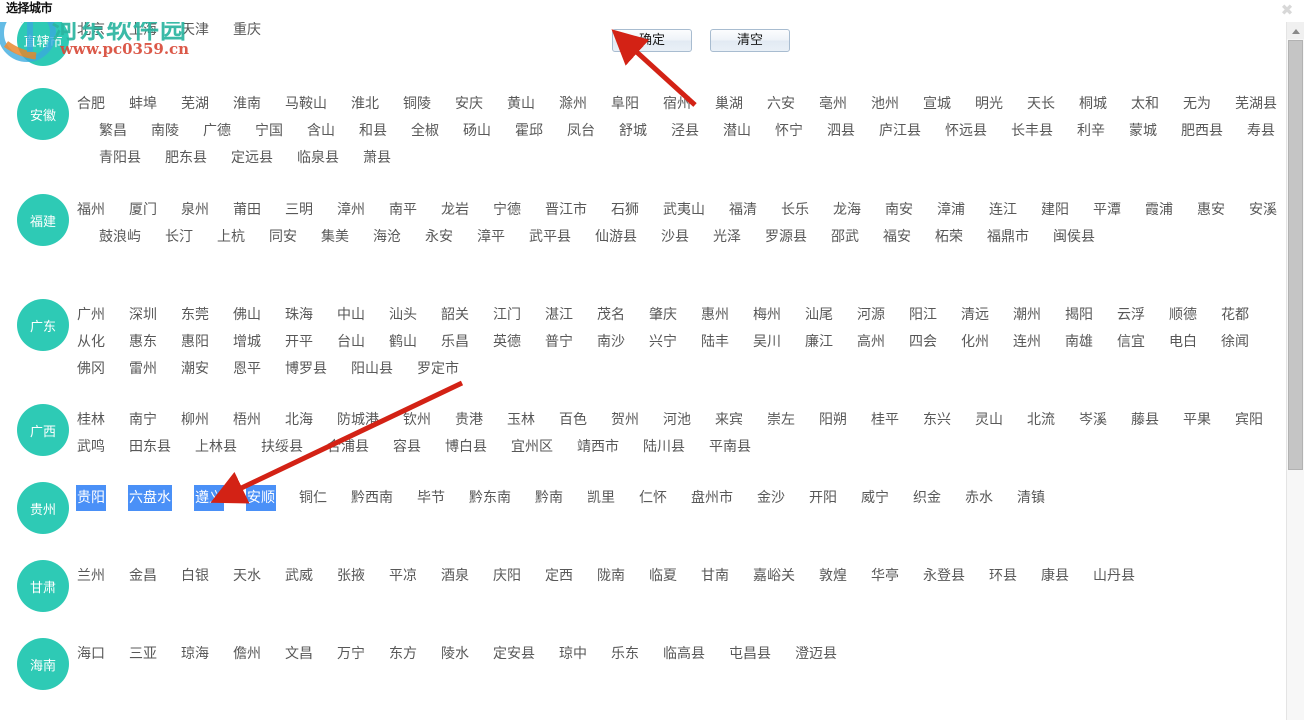 The width and height of the screenshot is (1304, 720). I want to click on city-item: 繁昌, so click(113, 131).